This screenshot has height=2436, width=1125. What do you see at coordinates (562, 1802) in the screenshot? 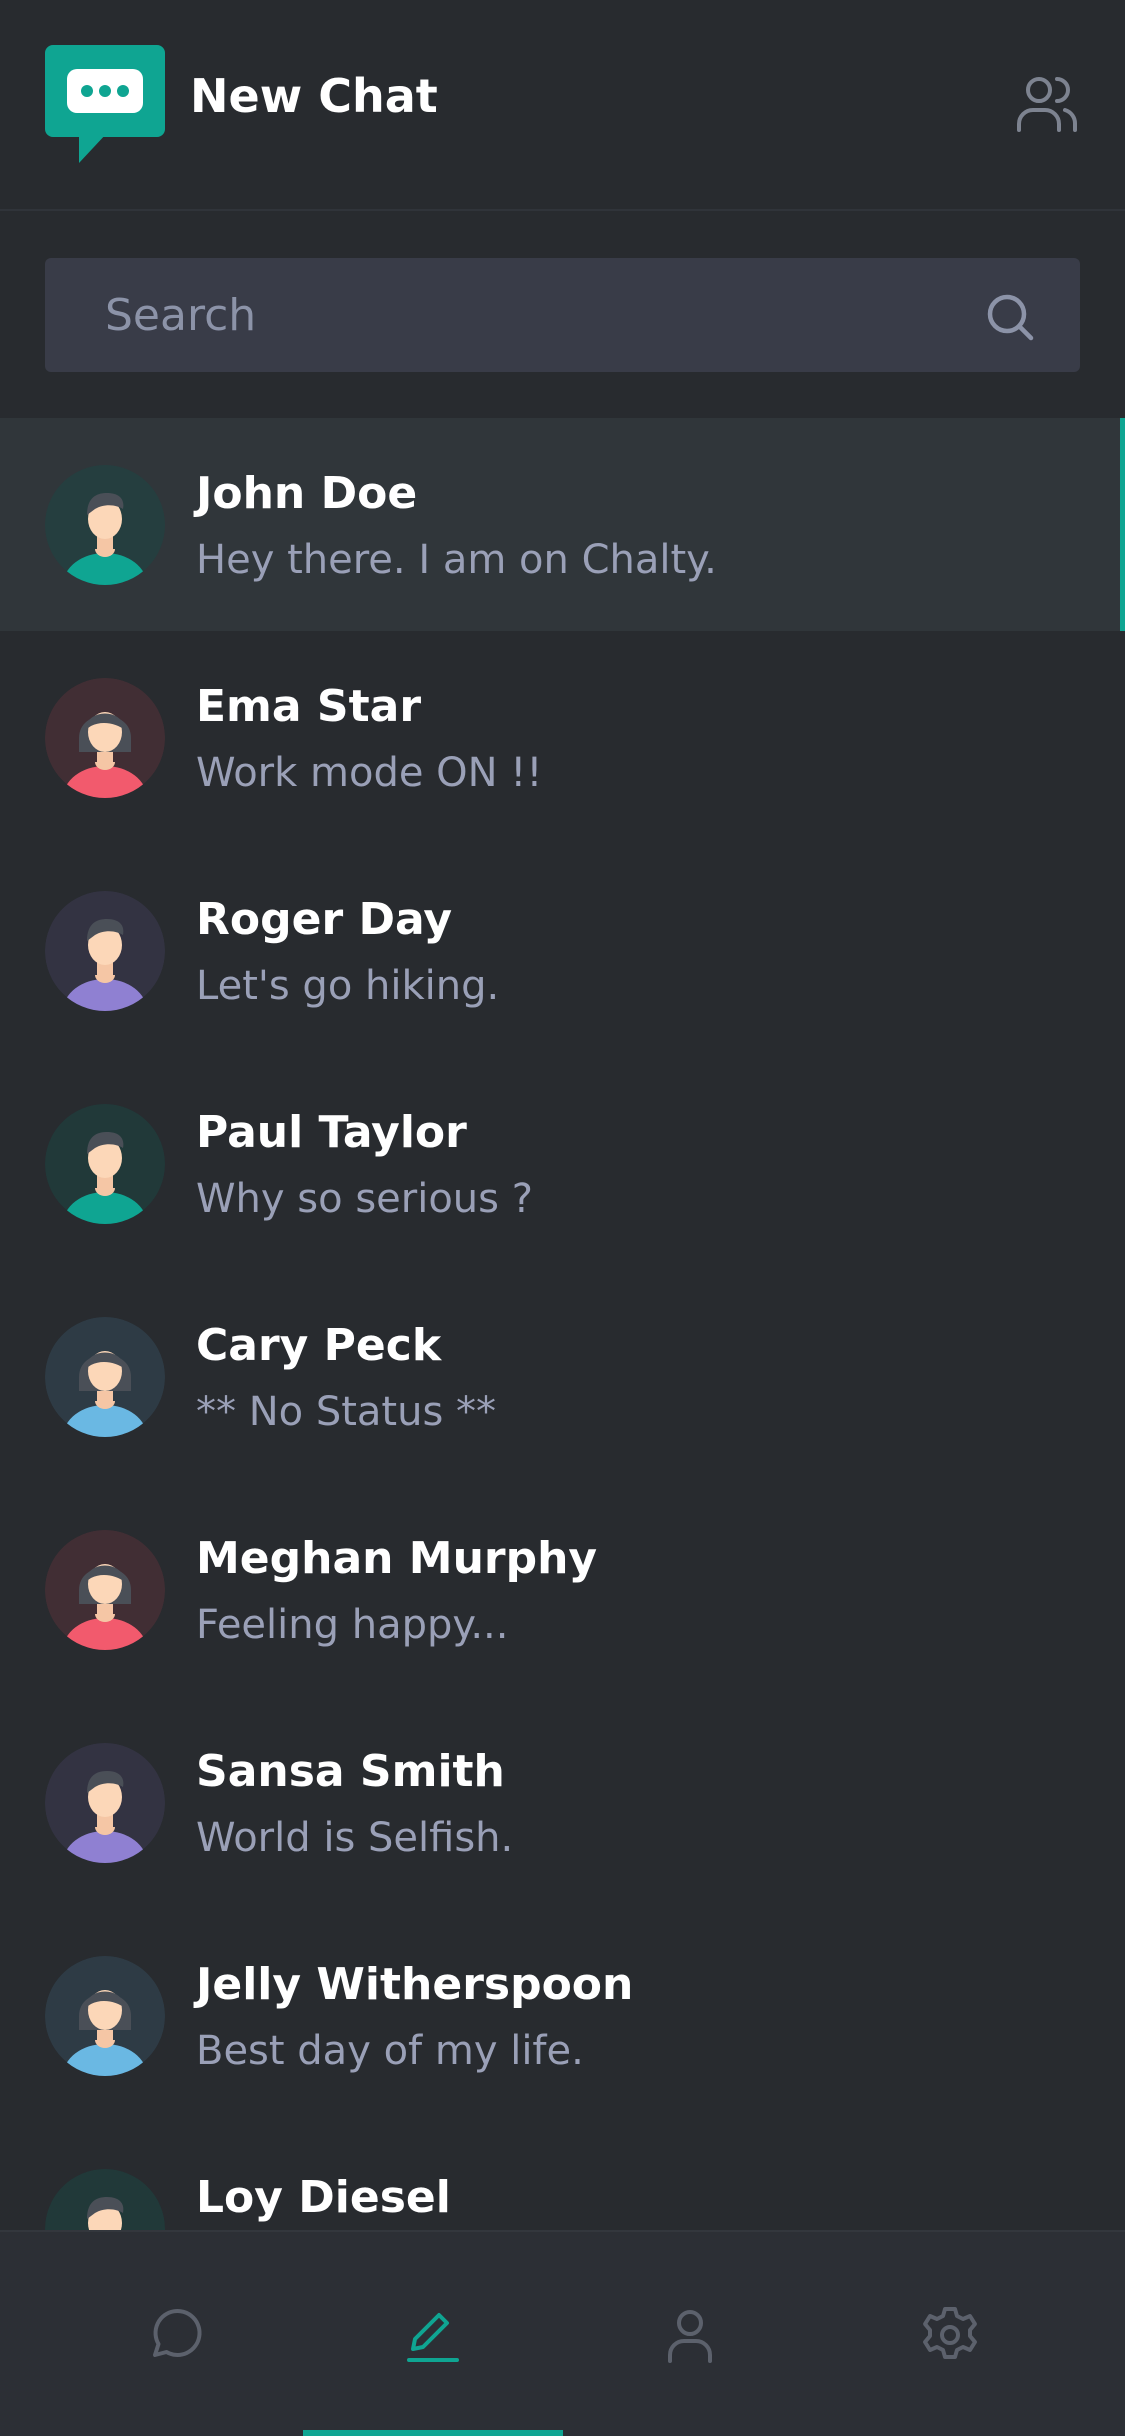
I see `contact-row: Sansa Smith World is Selfish.` at bounding box center [562, 1802].